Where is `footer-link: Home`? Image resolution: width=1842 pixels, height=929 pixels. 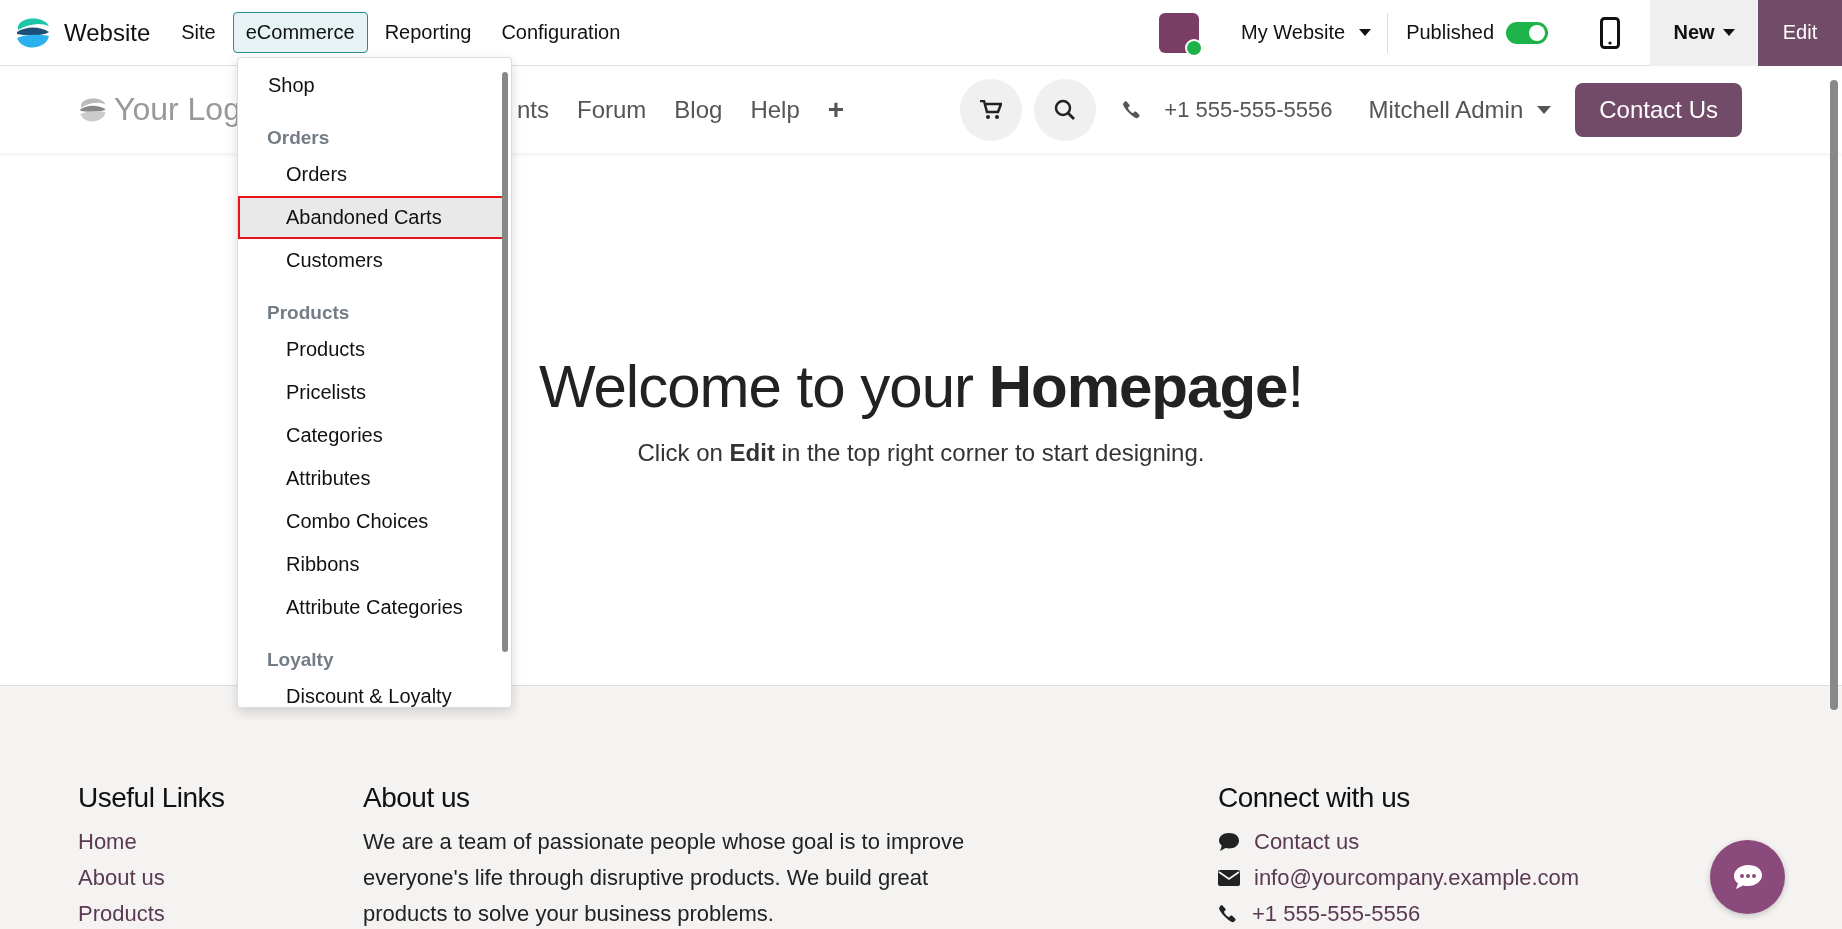
footer-link: Home is located at coordinates (220, 842).